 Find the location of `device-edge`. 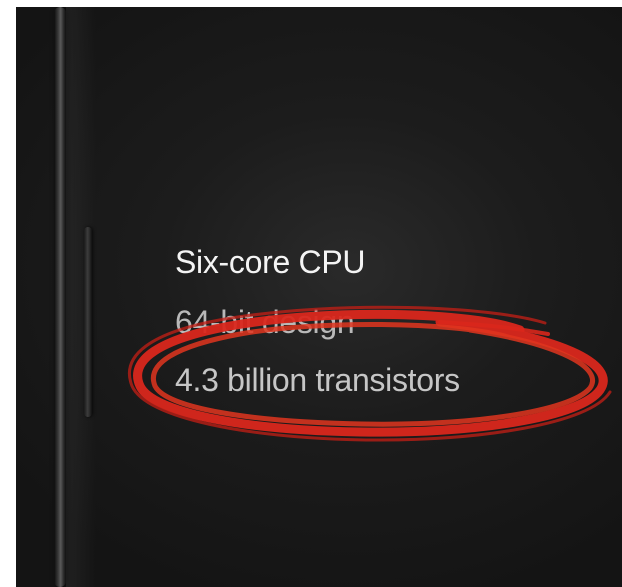

device-edge is located at coordinates (60, 297).